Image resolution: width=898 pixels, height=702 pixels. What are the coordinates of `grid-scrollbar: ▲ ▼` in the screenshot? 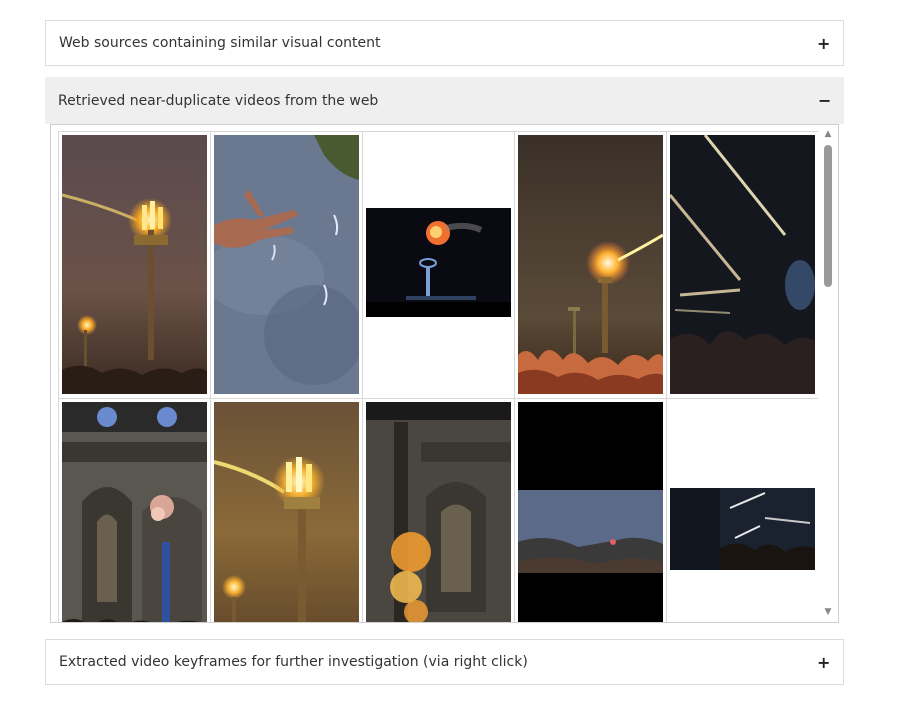 It's located at (828, 373).